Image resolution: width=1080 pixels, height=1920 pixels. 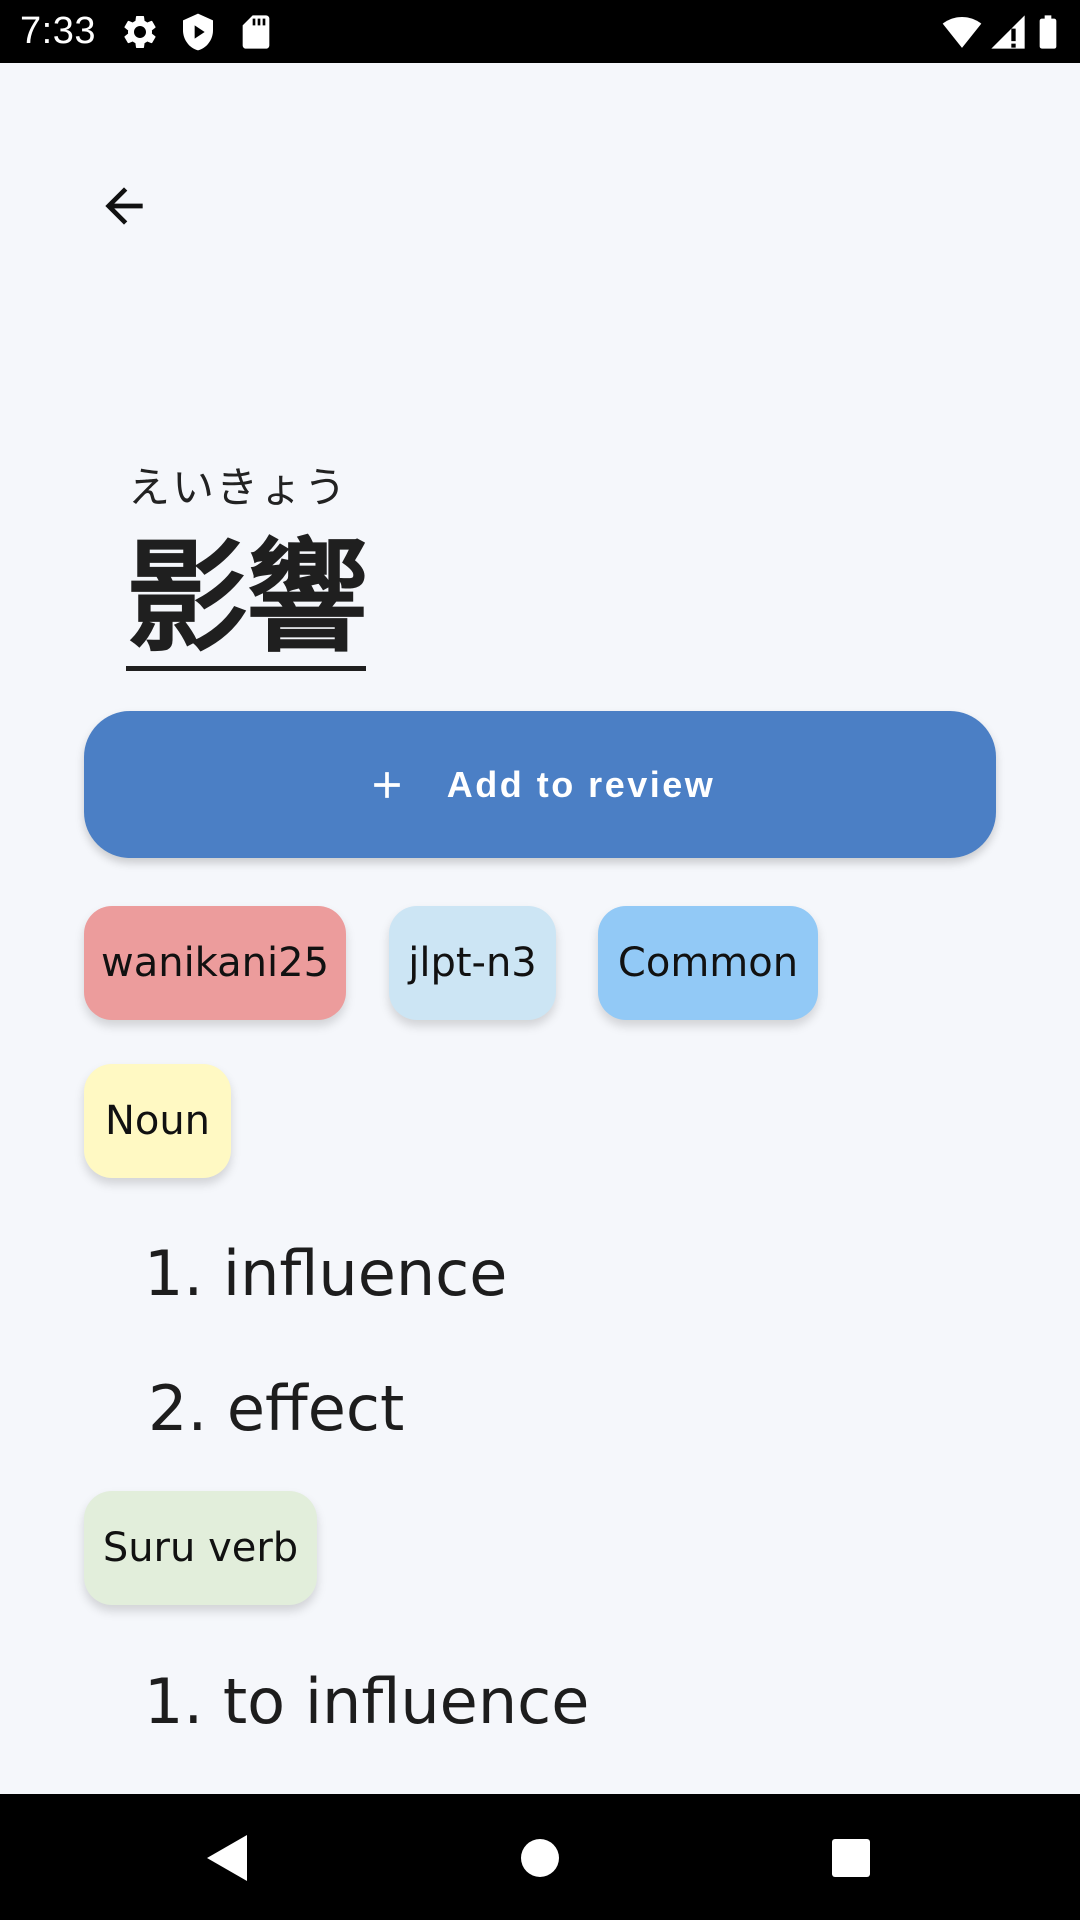 I want to click on add-to-review-button: Add to review, so click(x=540, y=784).